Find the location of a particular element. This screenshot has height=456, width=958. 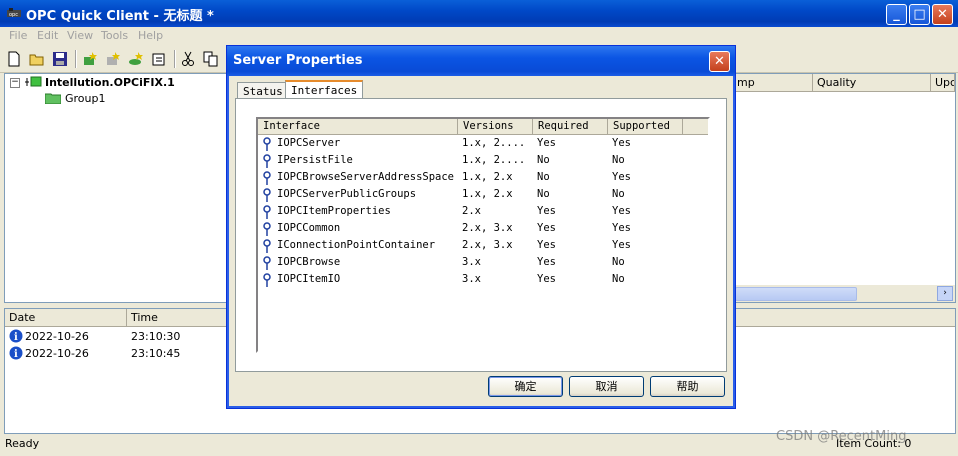

ok-button: 确定 is located at coordinates (525, 386).